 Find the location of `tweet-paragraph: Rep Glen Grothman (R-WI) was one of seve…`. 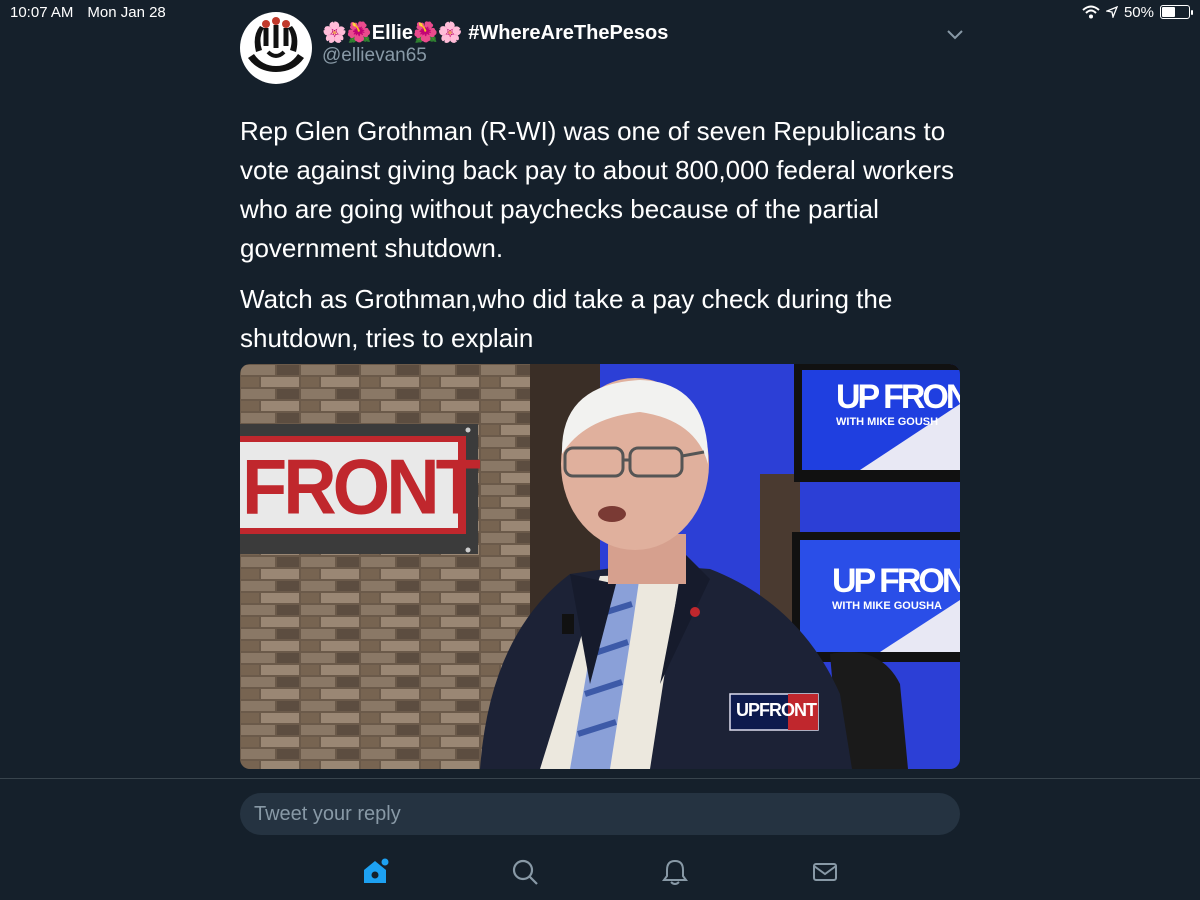

tweet-paragraph: Rep Glen Grothman (R-WI) was one of seve… is located at coordinates (597, 189).